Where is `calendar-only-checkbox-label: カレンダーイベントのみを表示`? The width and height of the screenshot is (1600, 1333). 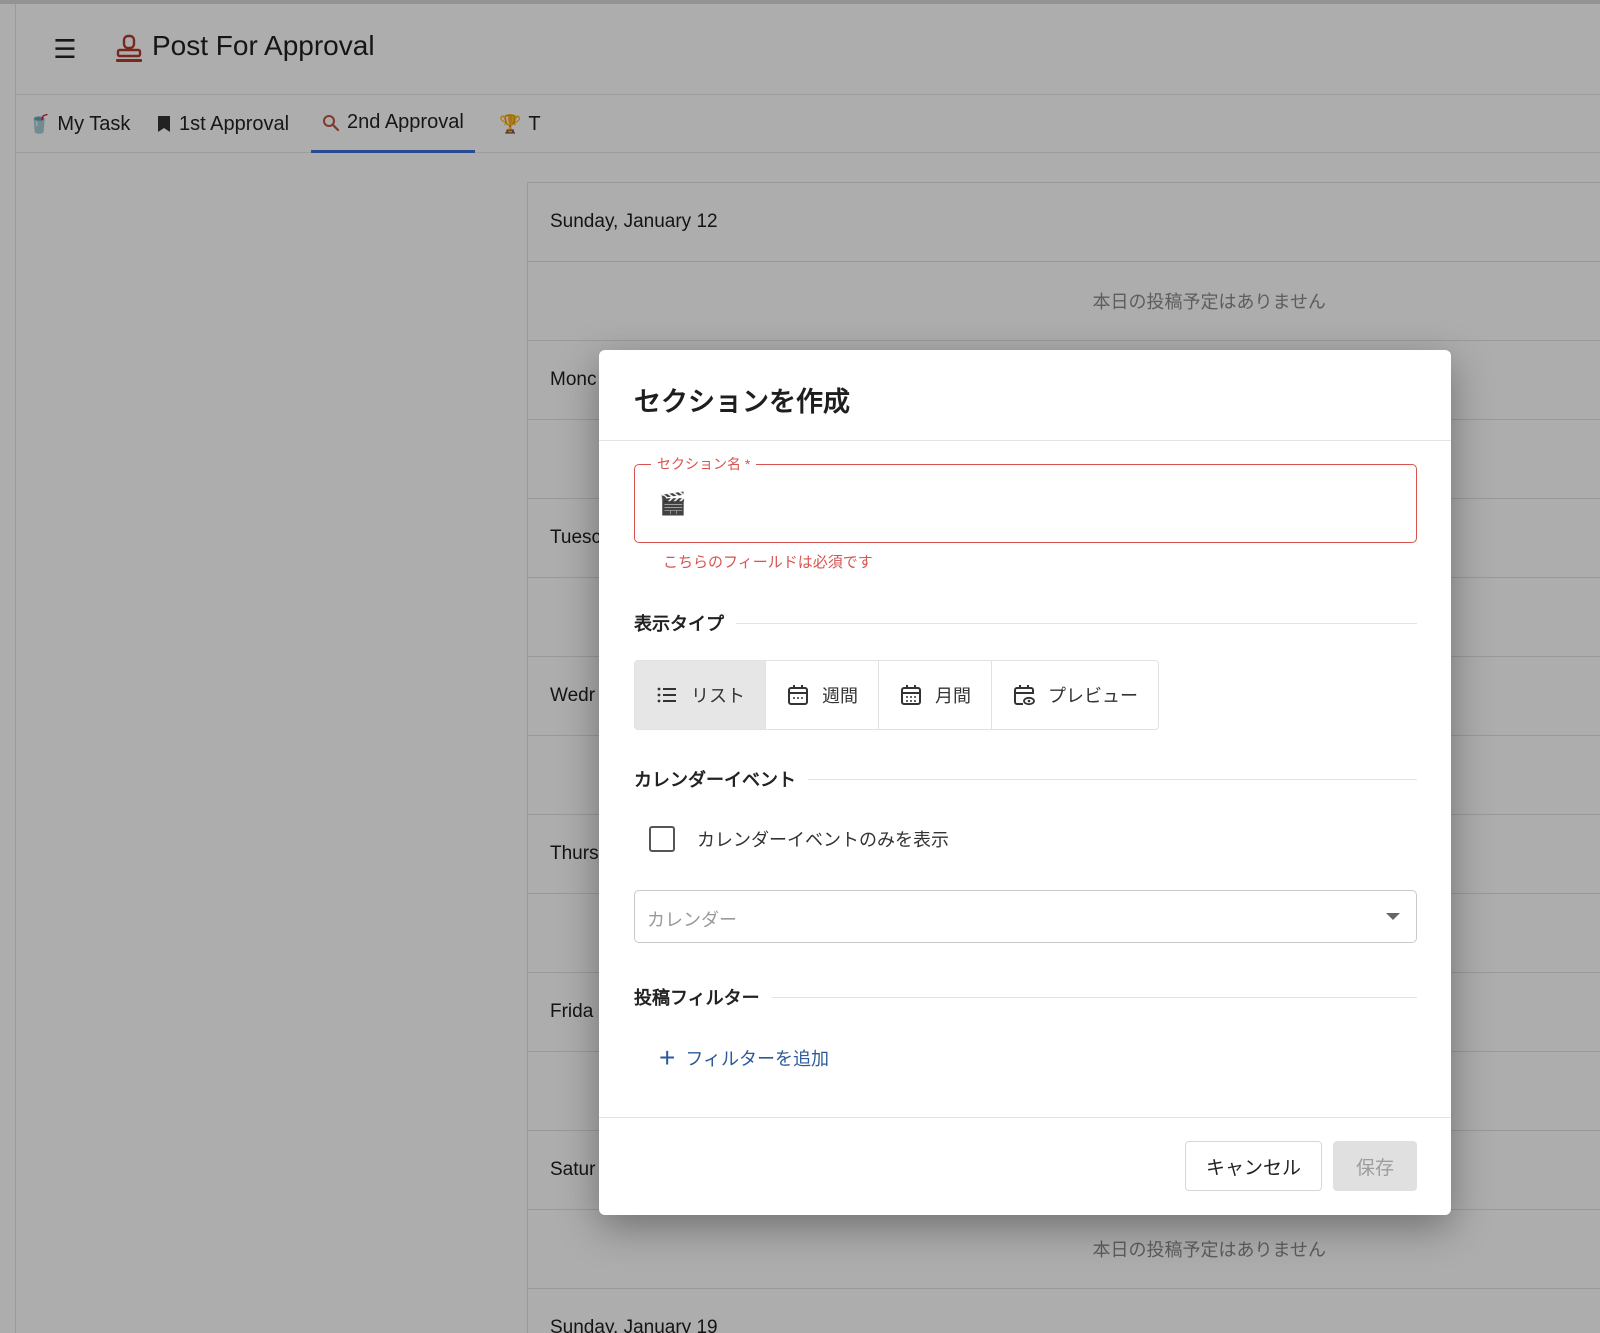 calendar-only-checkbox-label: カレンダーイベントのみを表示 is located at coordinates (823, 840).